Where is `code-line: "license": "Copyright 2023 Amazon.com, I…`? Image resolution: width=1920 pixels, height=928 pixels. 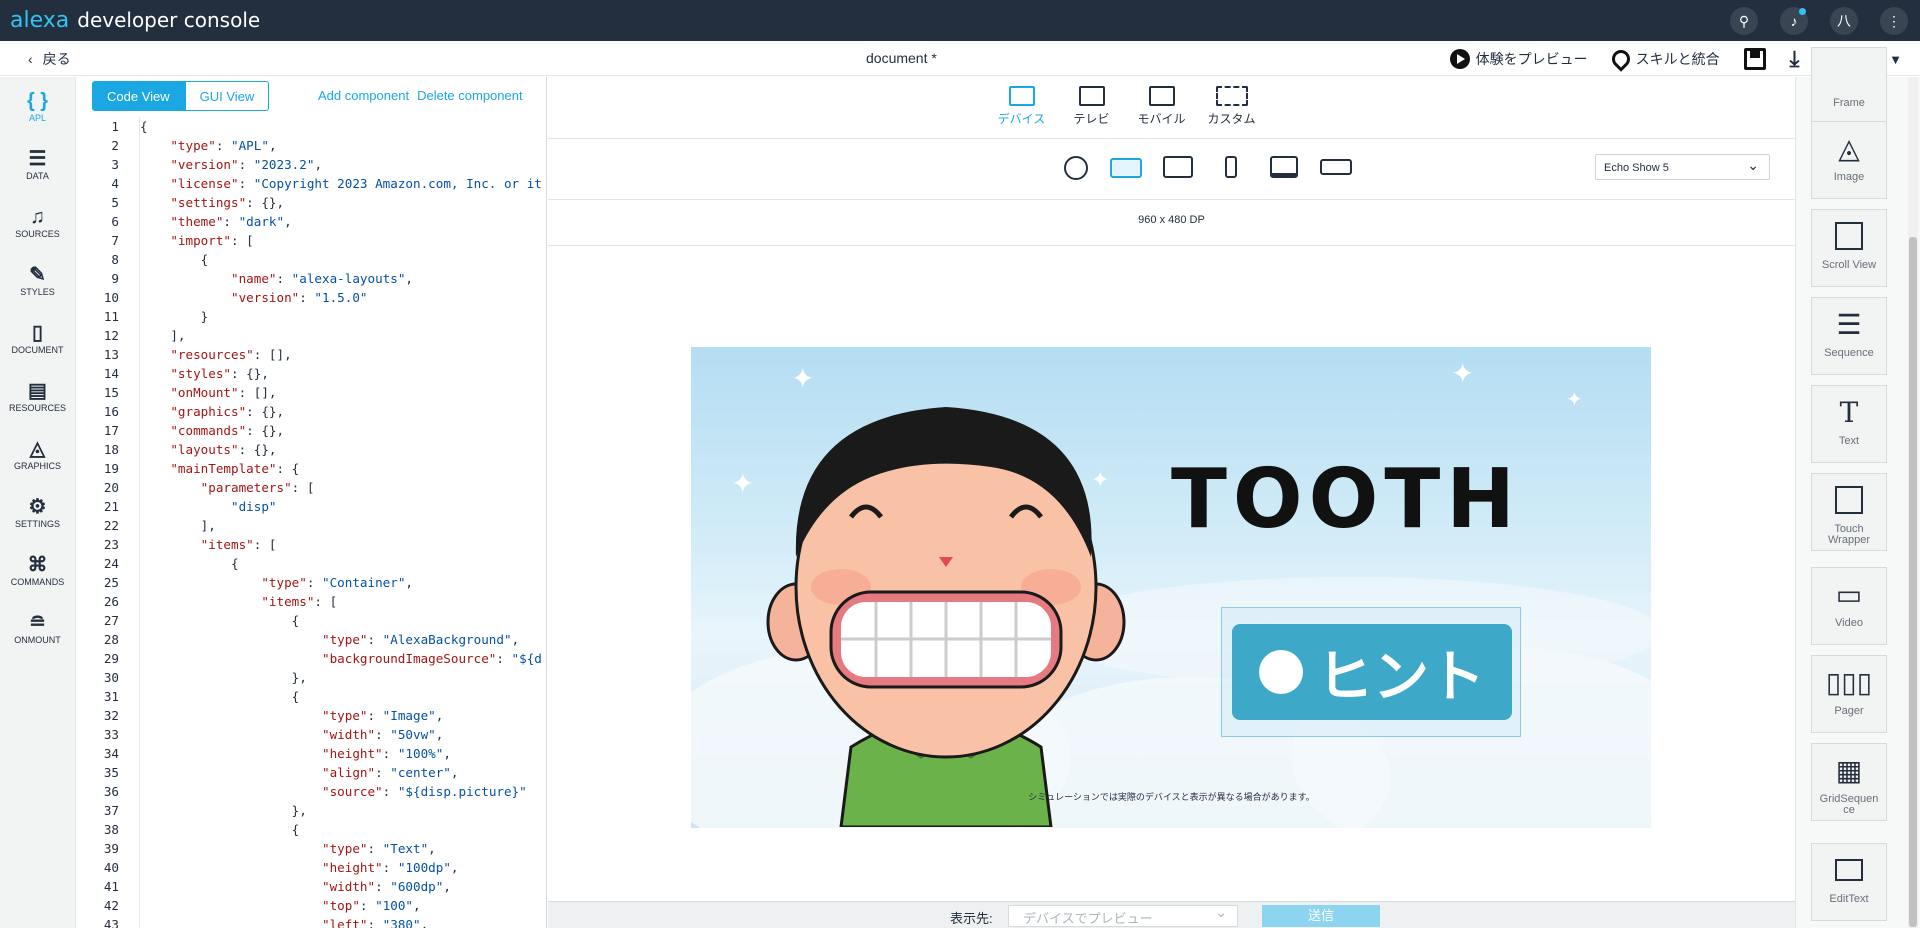
code-line: "license": "Copyright 2023 Amazon.com, I… is located at coordinates (356, 183).